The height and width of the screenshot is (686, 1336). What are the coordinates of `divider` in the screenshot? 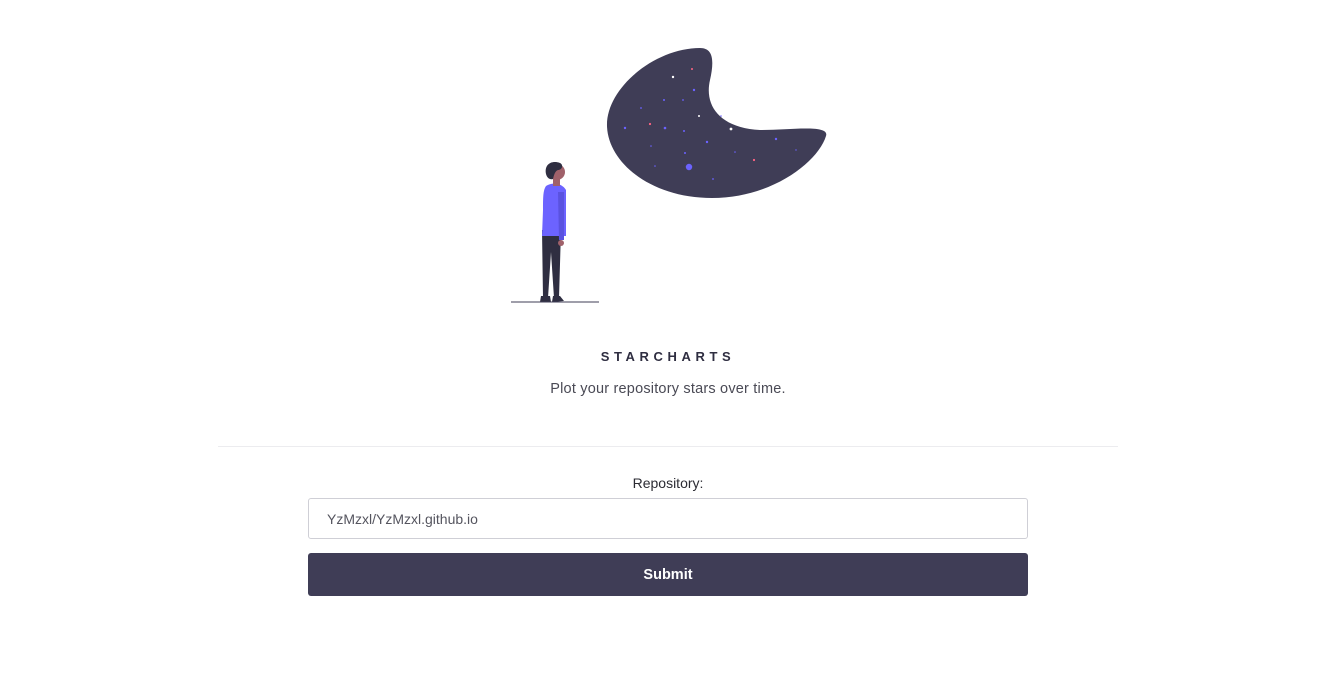 It's located at (668, 446).